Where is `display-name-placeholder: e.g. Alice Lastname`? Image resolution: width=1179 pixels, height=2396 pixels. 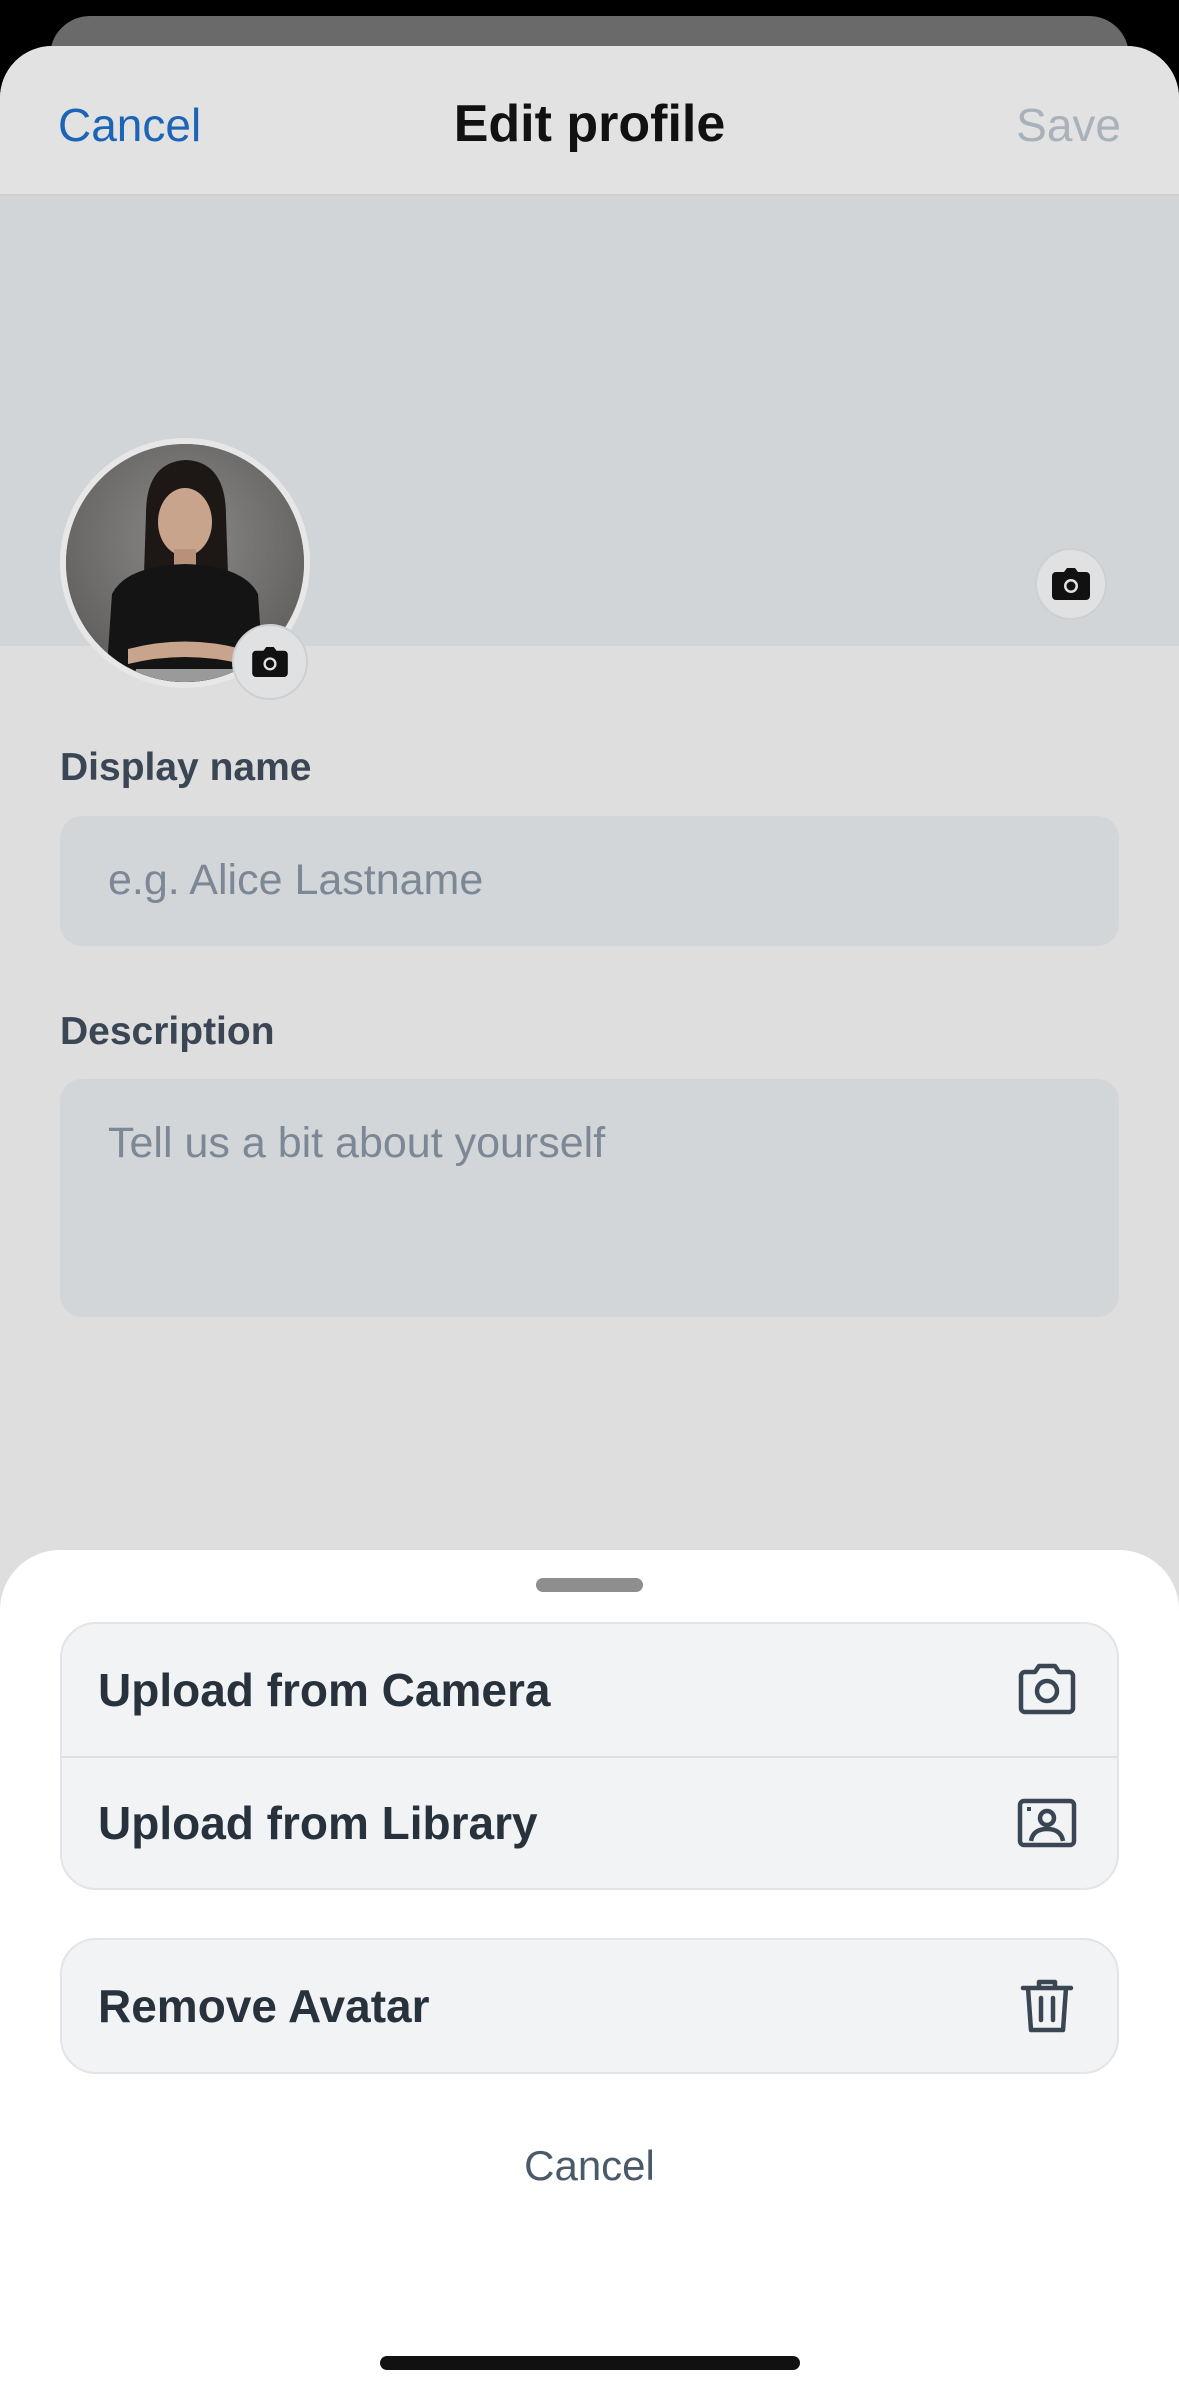
display-name-placeholder: e.g. Alice Lastname is located at coordinates (296, 880).